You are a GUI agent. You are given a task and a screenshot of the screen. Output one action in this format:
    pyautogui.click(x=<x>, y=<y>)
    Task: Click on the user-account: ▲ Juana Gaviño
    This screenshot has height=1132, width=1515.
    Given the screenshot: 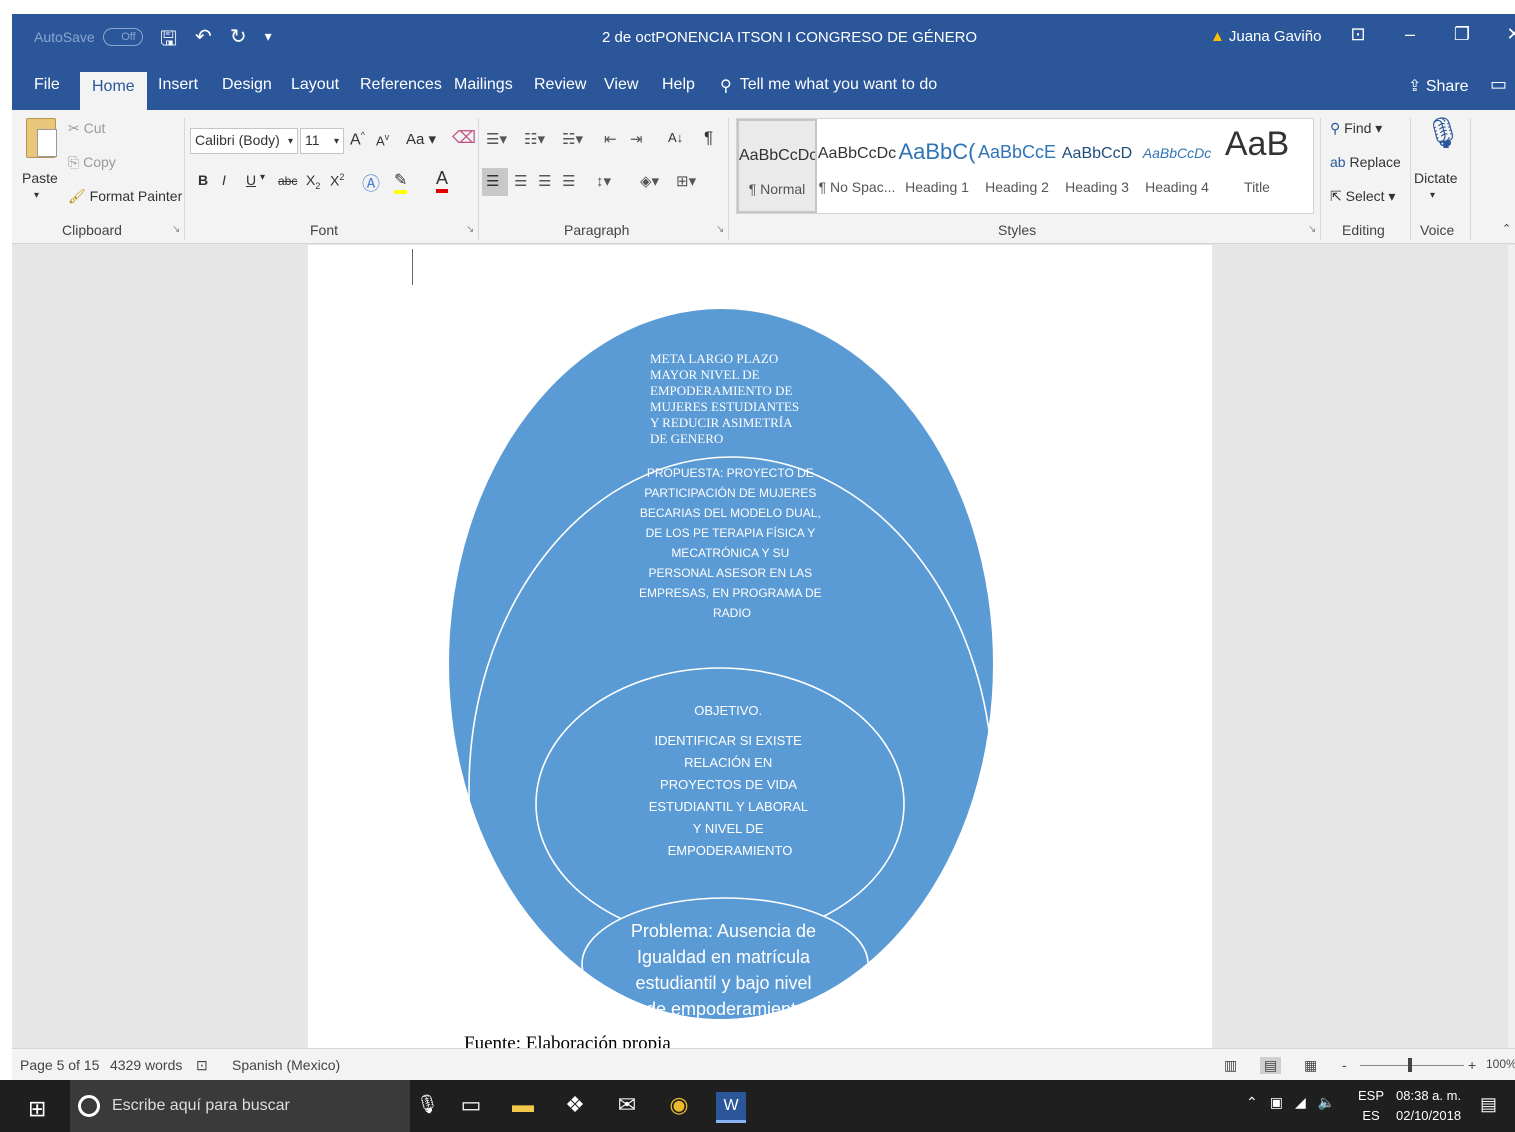 What is the action you would take?
    pyautogui.click(x=1265, y=36)
    